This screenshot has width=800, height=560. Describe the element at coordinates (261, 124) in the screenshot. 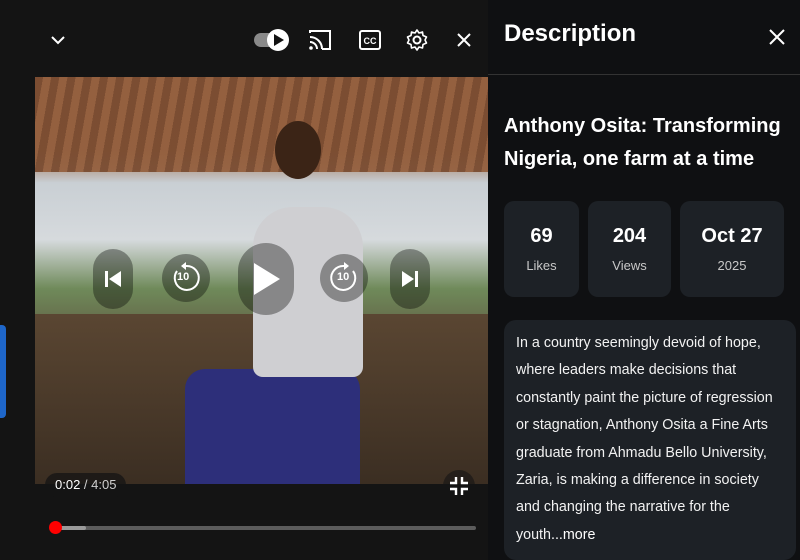

I see `video-scene-roof` at that location.